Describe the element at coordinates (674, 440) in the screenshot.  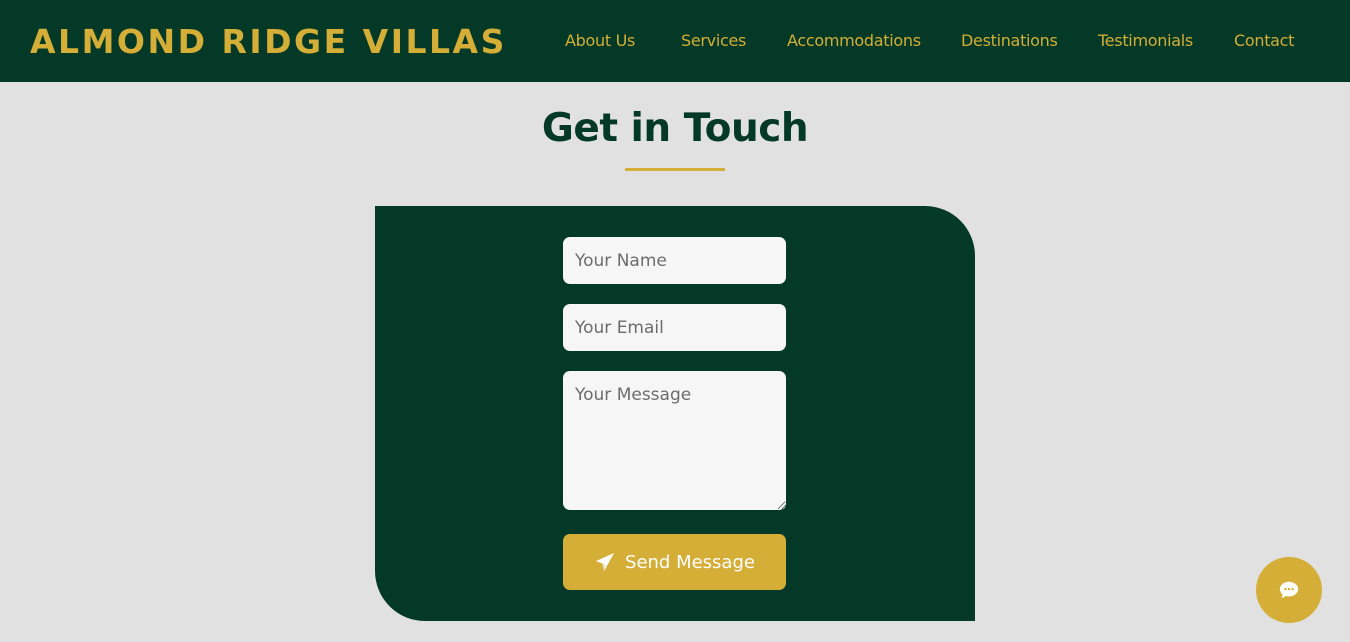
I see `message-textarea` at that location.